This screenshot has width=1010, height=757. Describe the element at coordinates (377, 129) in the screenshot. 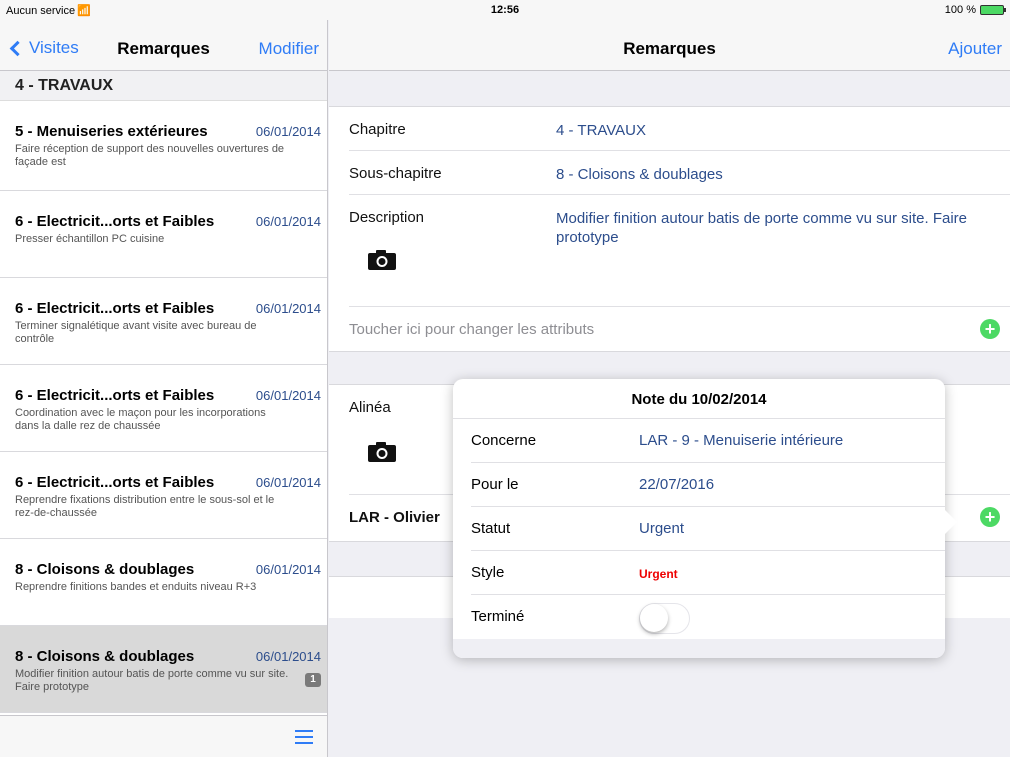

I see `chapitre-label: Chapitre` at that location.